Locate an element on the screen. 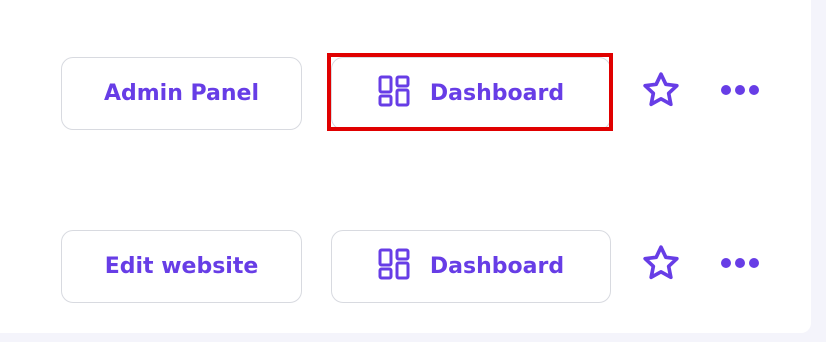 The image size is (826, 342). highlight-box is located at coordinates (470, 92).